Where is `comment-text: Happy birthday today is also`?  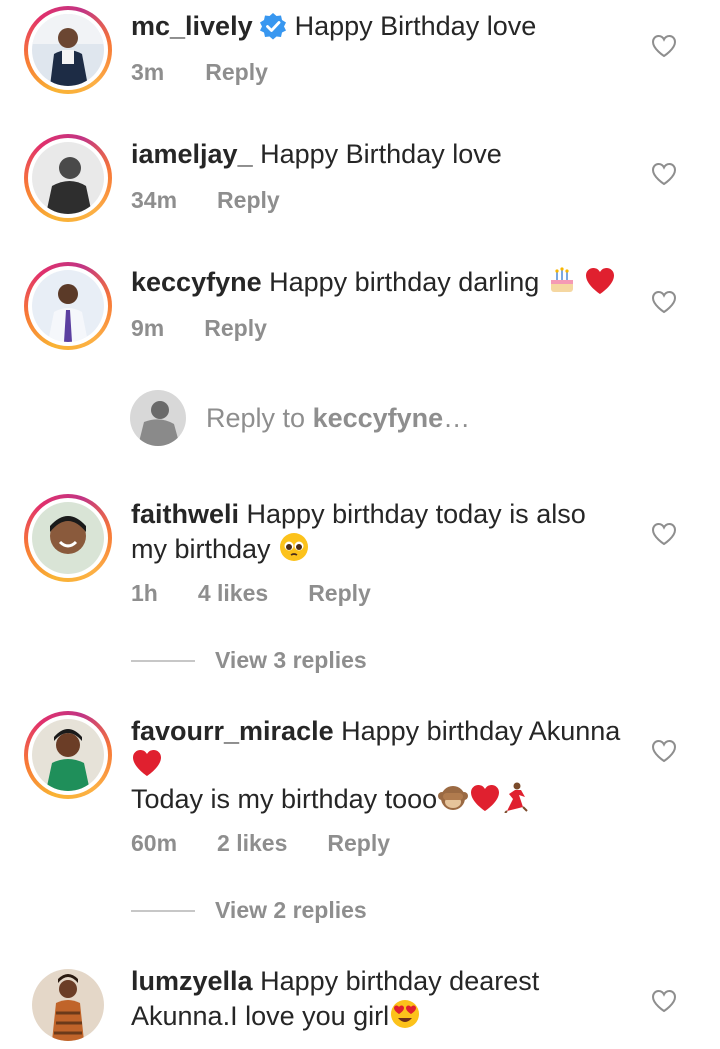 comment-text: Happy birthday today is also is located at coordinates (416, 514).